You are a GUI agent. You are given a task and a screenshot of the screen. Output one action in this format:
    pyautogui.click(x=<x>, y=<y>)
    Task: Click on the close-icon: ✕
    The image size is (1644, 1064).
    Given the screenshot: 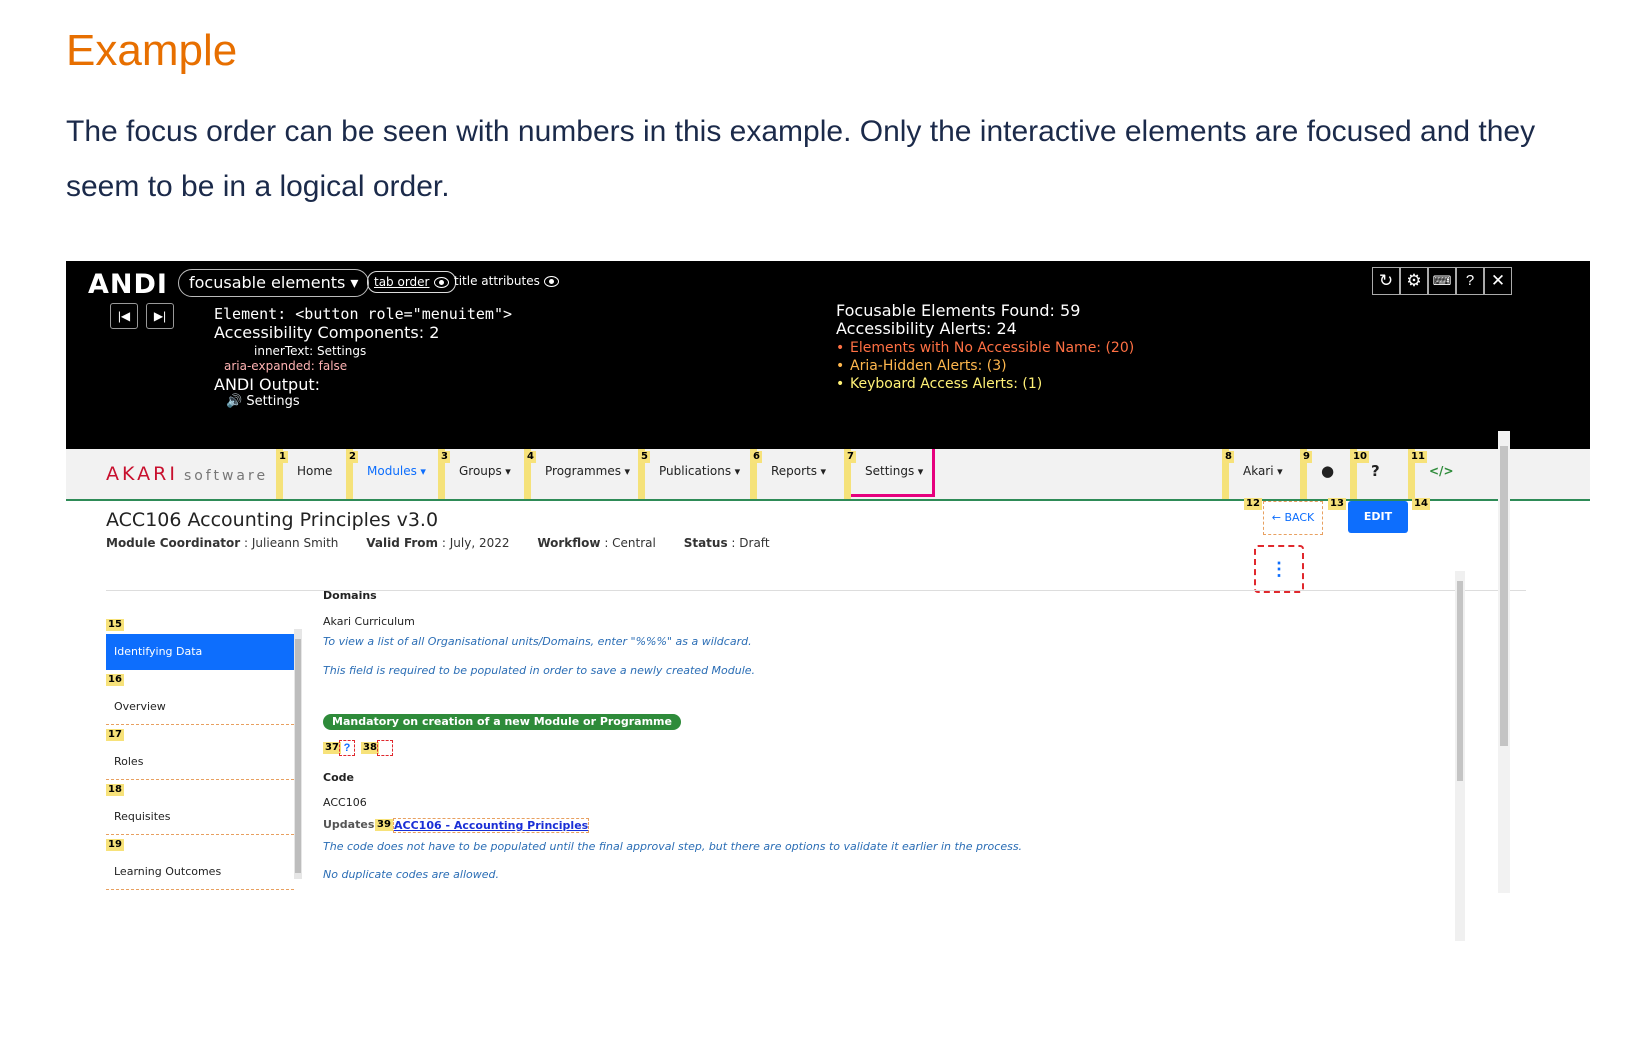 What is the action you would take?
    pyautogui.click(x=1498, y=281)
    